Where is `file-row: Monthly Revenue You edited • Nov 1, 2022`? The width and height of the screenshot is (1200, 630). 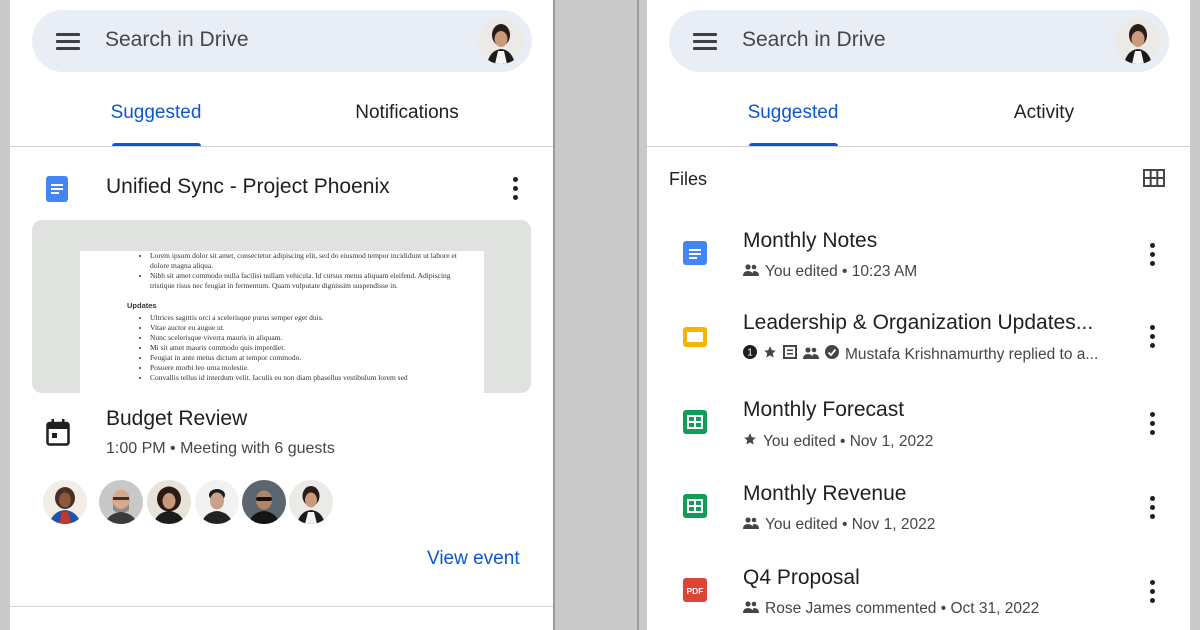
file-row: Monthly Revenue You edited • Nov 1, 2022 is located at coordinates (918, 524).